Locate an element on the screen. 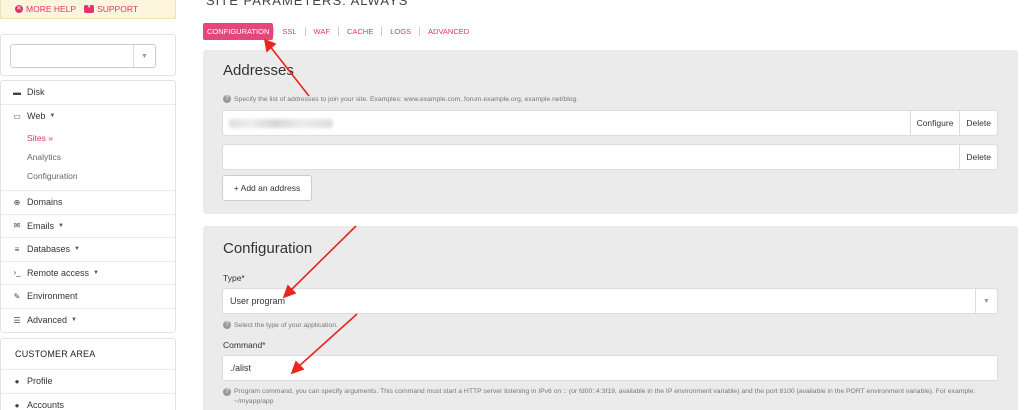  chat-icon: ❞ is located at coordinates (89, 9).